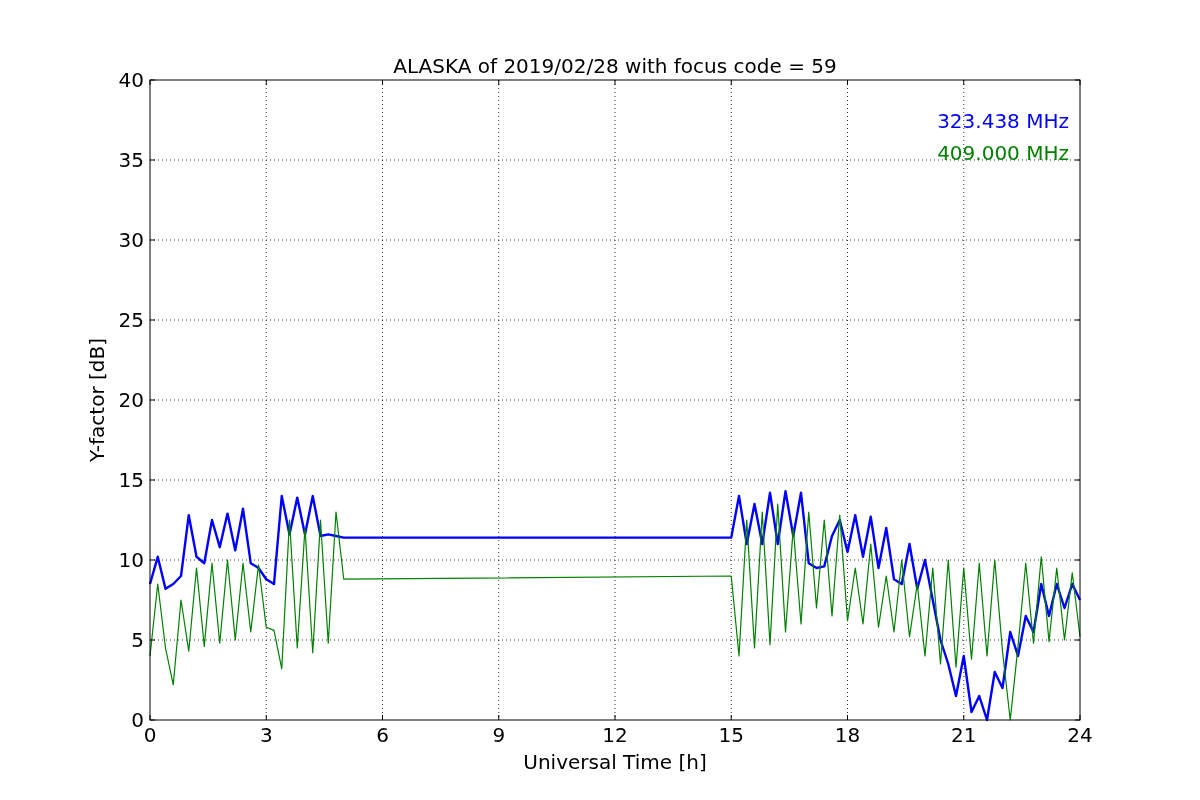  Describe the element at coordinates (1003, 121) in the screenshot. I see `legend-label: 323.438 MHz` at that location.